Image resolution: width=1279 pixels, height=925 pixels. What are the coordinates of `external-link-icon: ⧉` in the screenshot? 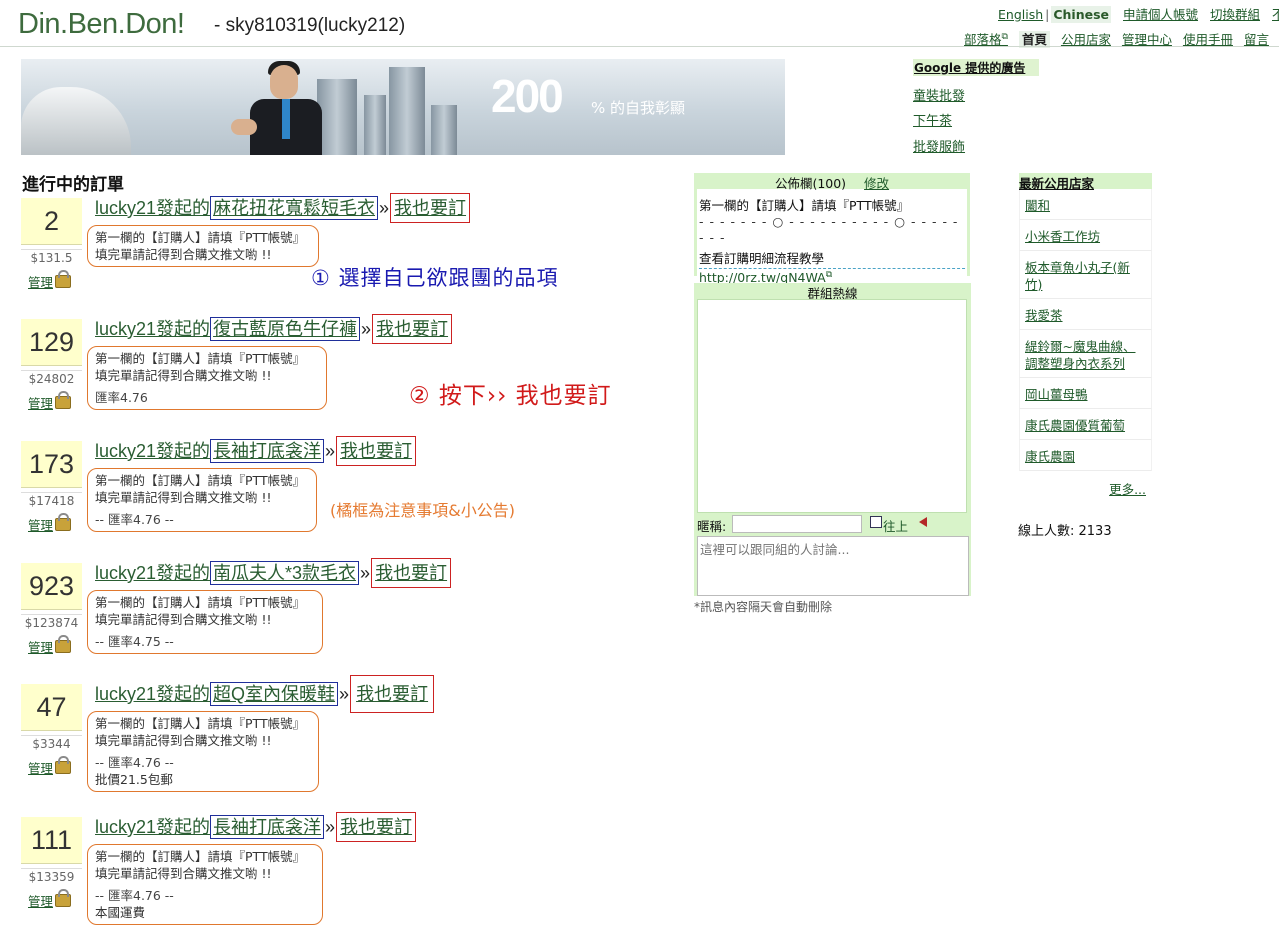 It's located at (1004, 36).